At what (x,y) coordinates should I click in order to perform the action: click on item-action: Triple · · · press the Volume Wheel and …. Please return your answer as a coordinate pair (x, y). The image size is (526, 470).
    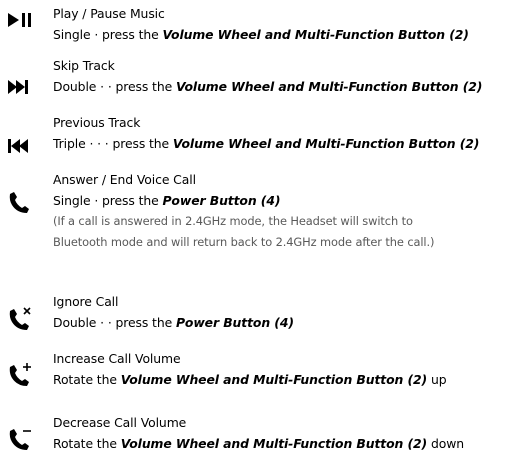
    Looking at the image, I should click on (289, 143).